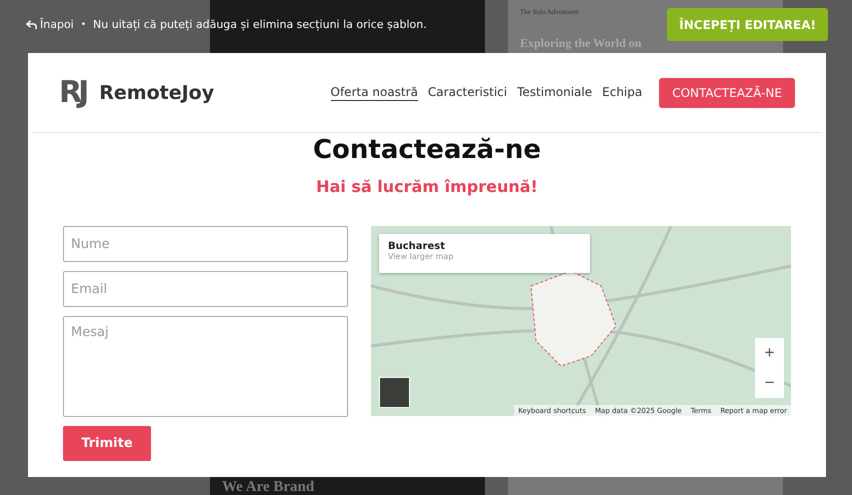 The image size is (852, 495). What do you see at coordinates (72, 92) in the screenshot?
I see `logo-mark: RJ` at bounding box center [72, 92].